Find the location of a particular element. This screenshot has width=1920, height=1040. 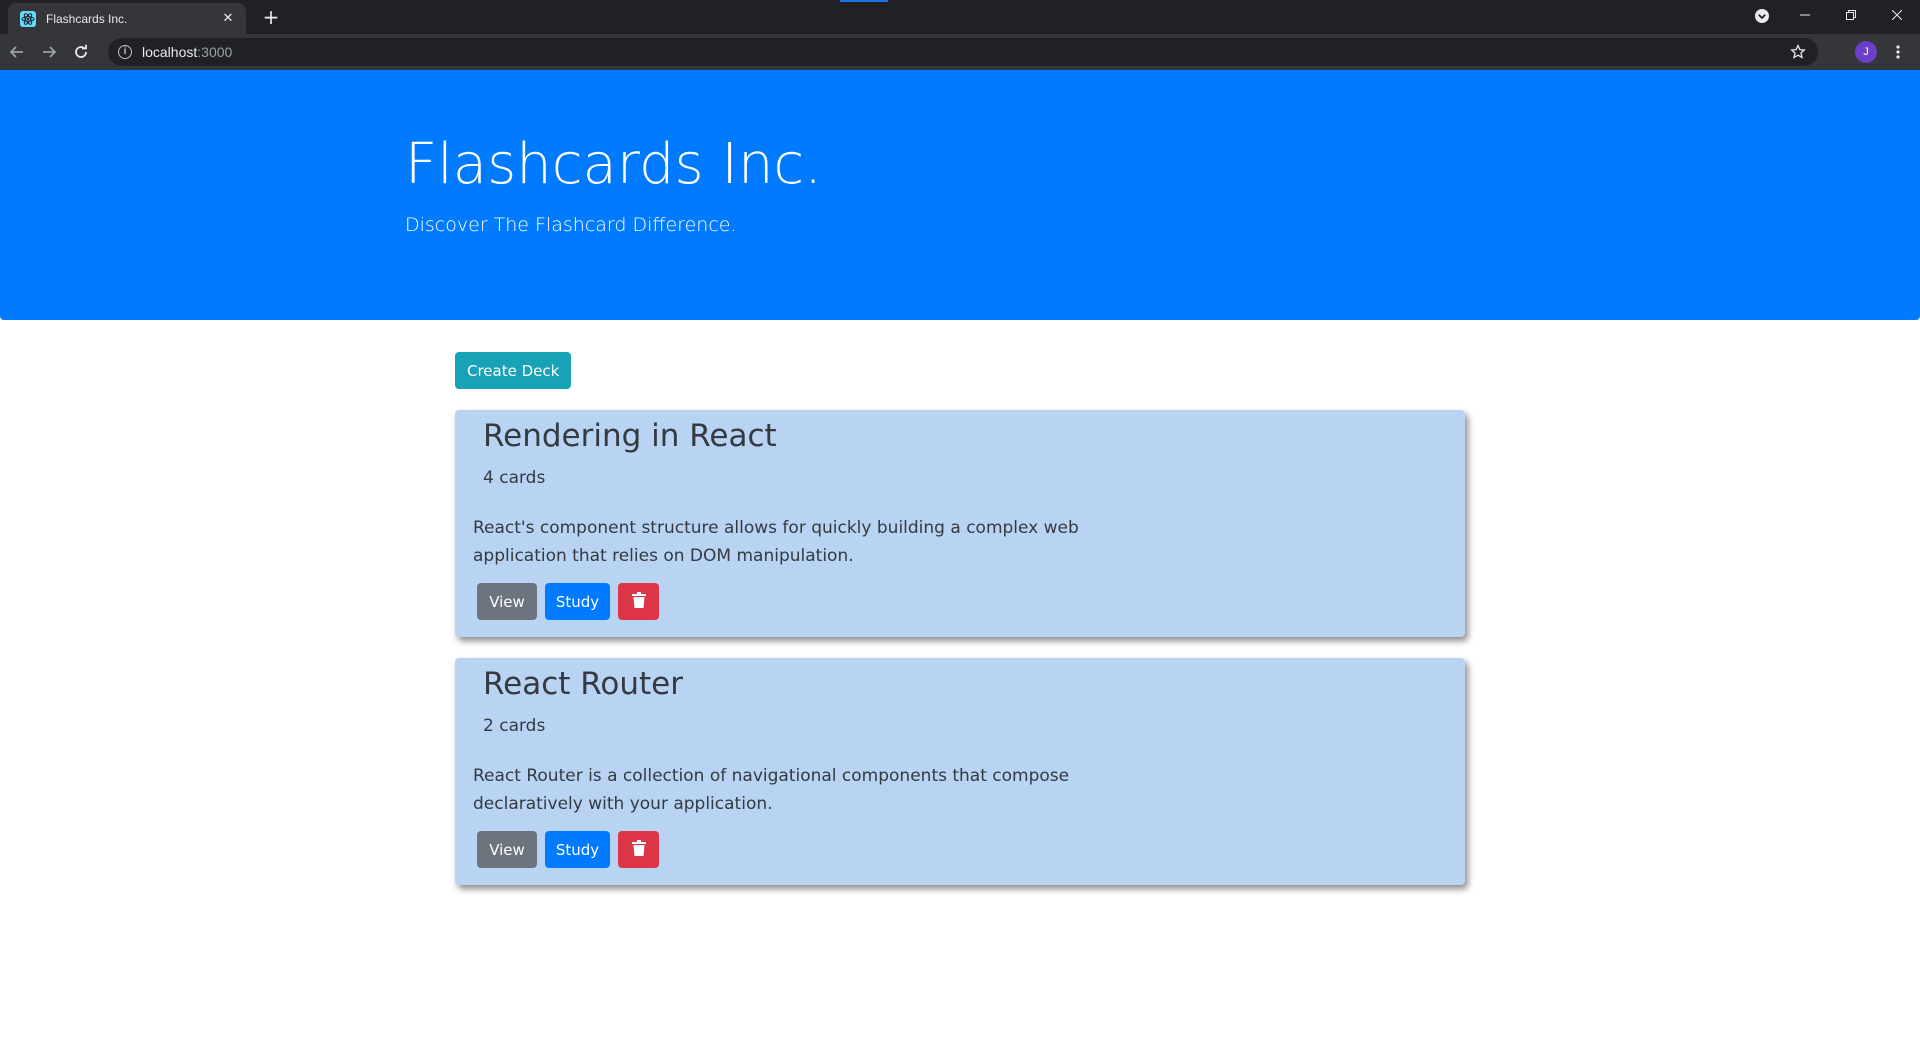

browser-menu-icon is located at coordinates (1898, 52).